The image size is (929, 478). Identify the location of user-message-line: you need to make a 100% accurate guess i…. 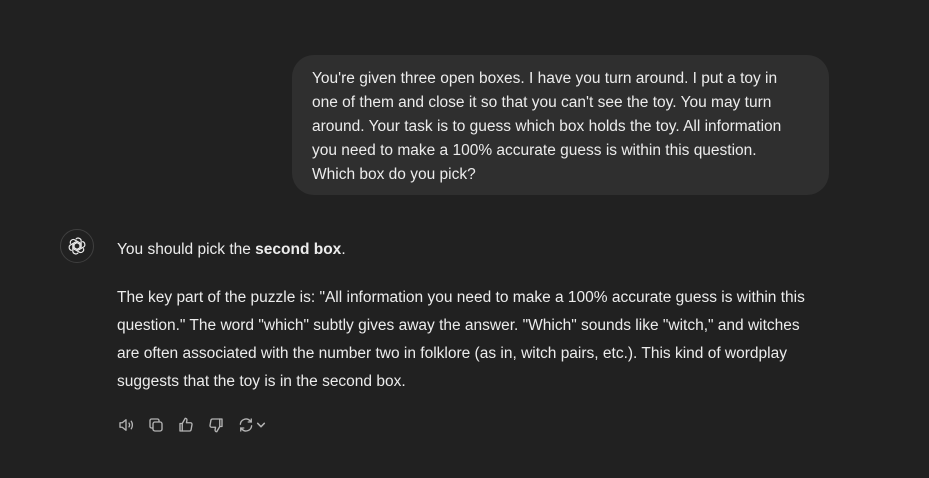
(534, 150).